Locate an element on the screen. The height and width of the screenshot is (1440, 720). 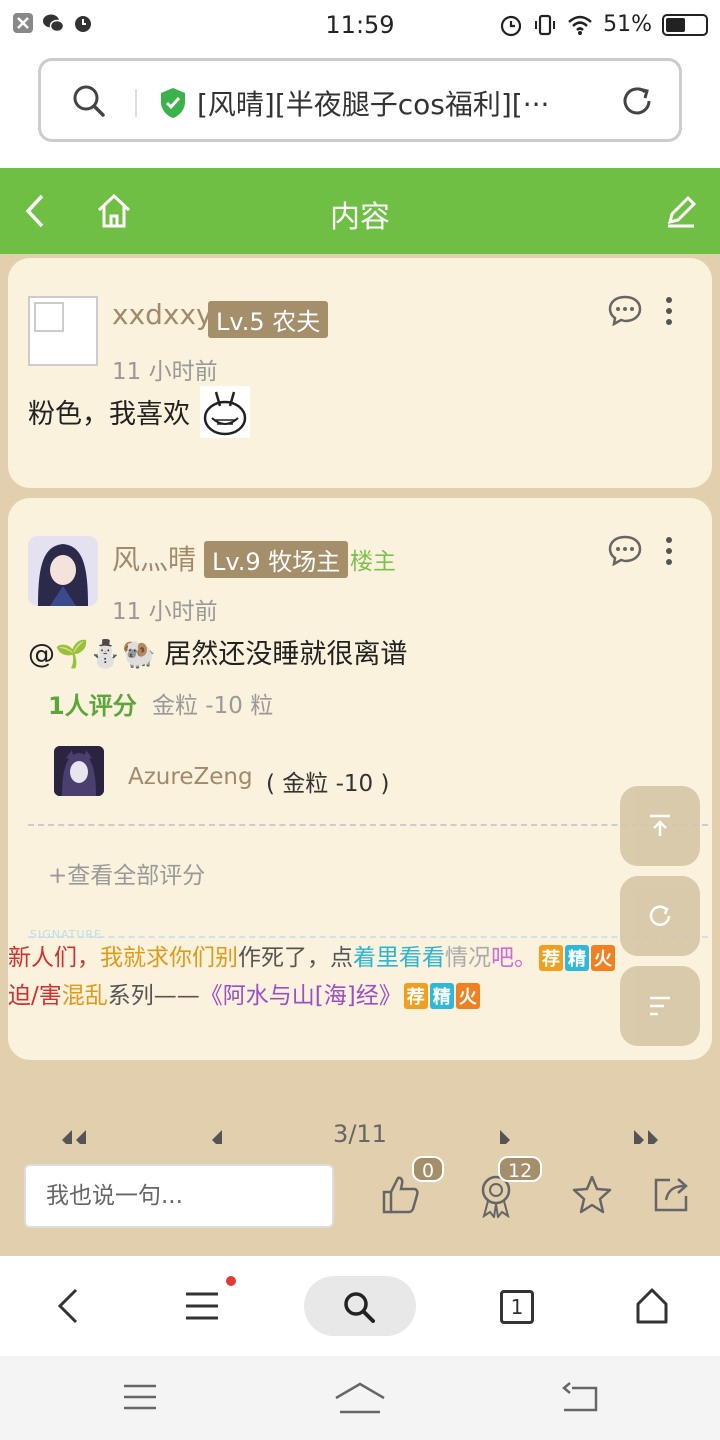
url-divider is located at coordinates (136, 103).